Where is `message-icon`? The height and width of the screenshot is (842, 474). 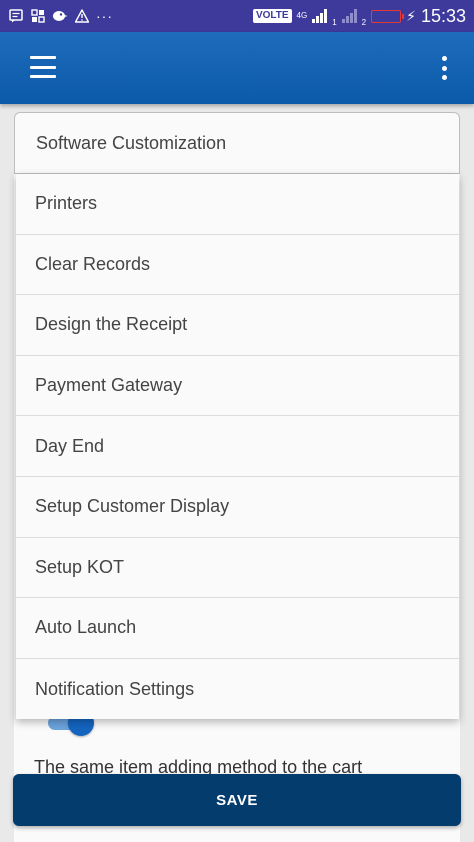 message-icon is located at coordinates (16, 16).